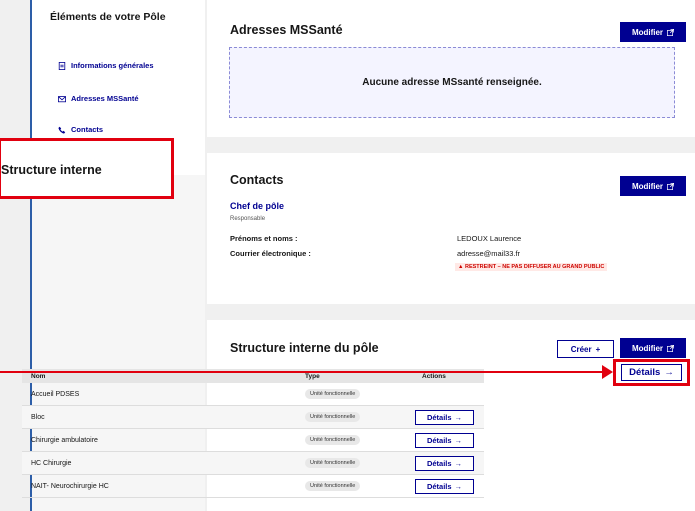 This screenshot has height=511, width=695. I want to click on table-row: Accueil PDSES Unité fonctionnelle, so click(253, 394).